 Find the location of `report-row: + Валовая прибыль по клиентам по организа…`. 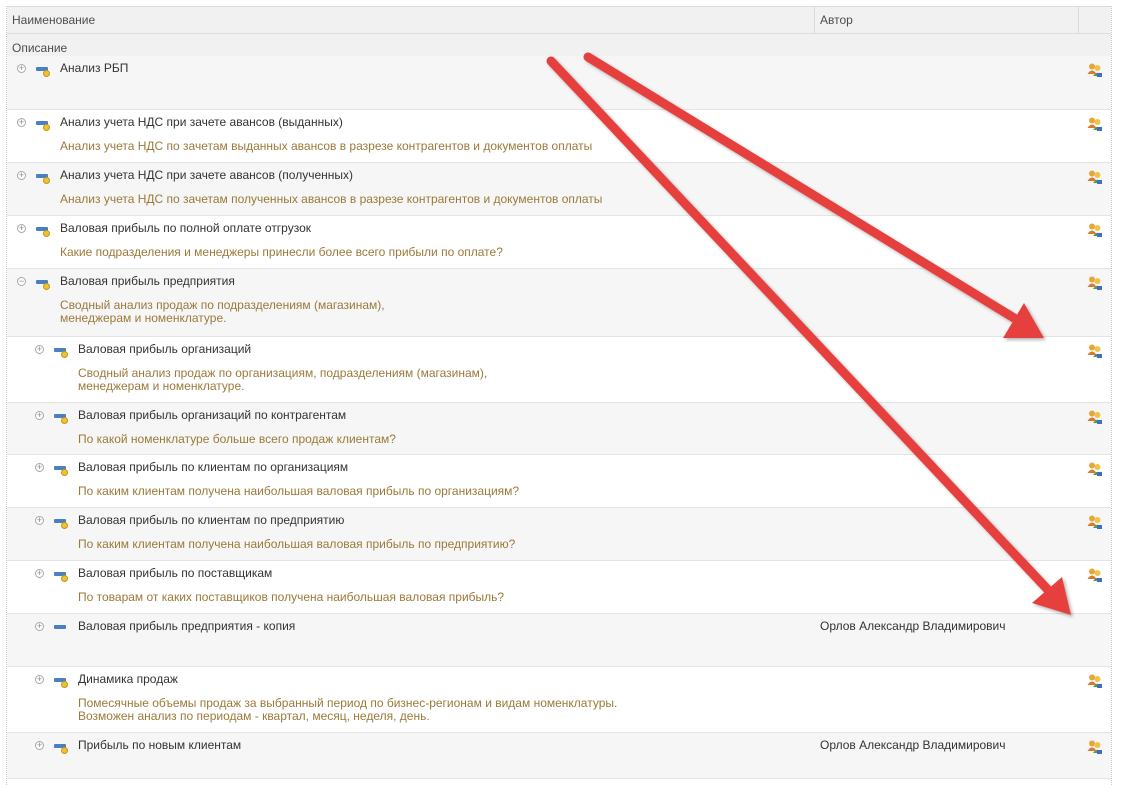

report-row: + Валовая прибыль по клиентам по организа… is located at coordinates (559, 481).